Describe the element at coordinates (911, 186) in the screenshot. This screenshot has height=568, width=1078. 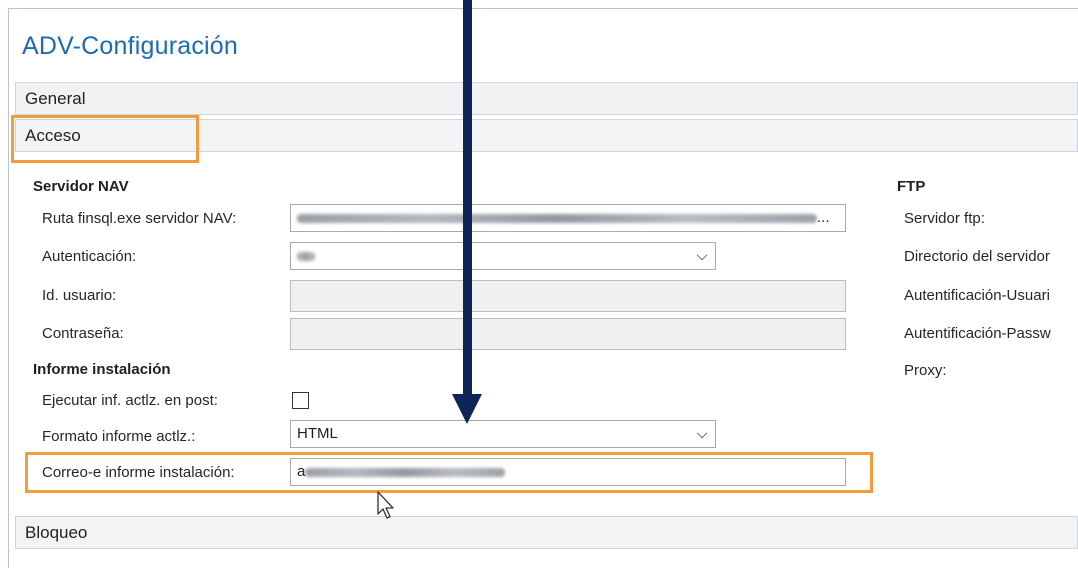
I see `ftp-heading: FTP` at that location.